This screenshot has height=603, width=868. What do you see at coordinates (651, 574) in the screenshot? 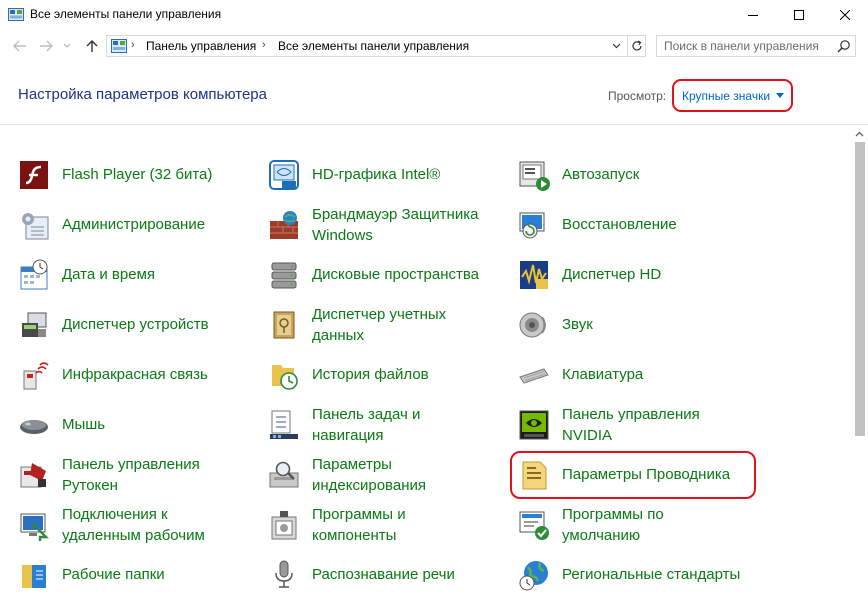
I see `item-label: Региональные стандарты` at bounding box center [651, 574].